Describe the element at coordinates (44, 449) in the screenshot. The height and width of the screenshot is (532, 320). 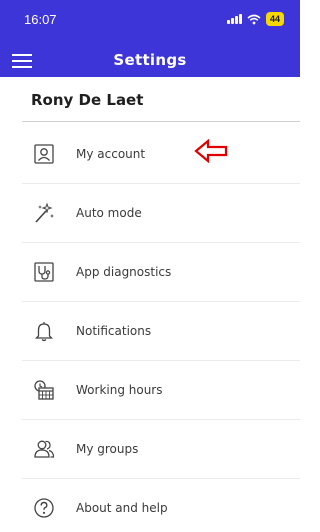
I see `groups-icon` at that location.